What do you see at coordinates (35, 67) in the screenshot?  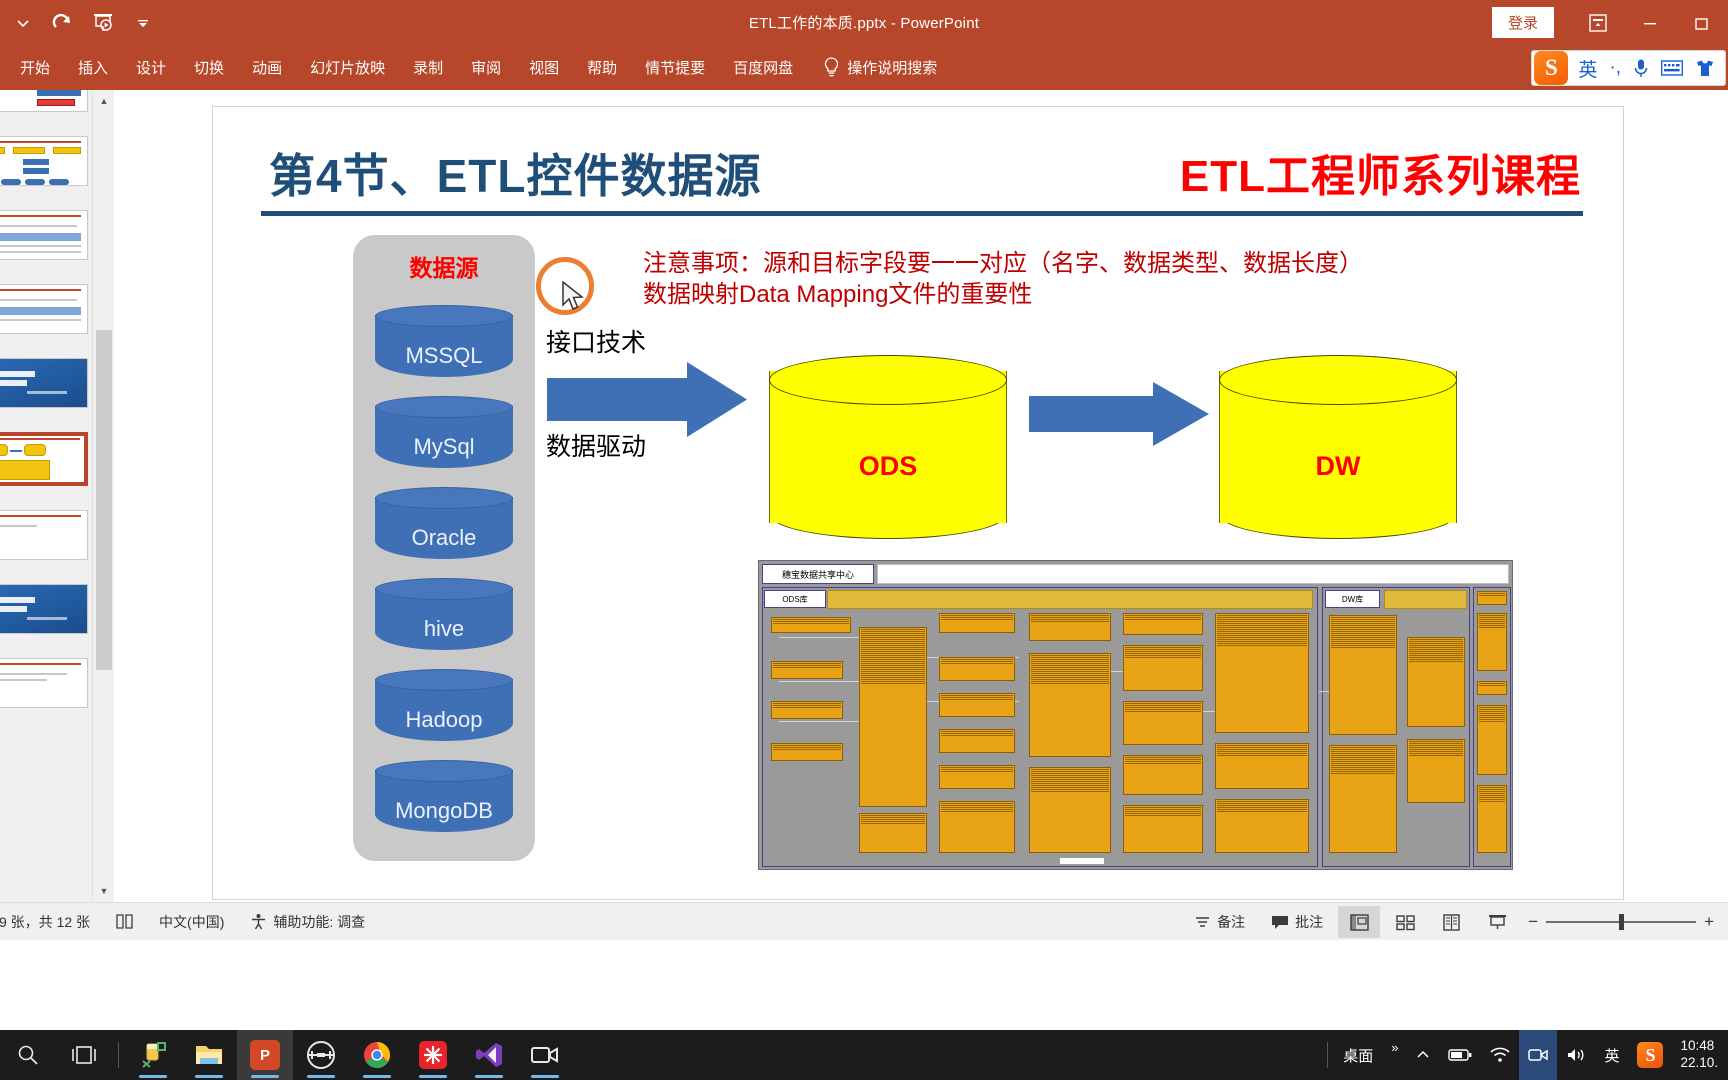 I see `tab-home: 开始` at bounding box center [35, 67].